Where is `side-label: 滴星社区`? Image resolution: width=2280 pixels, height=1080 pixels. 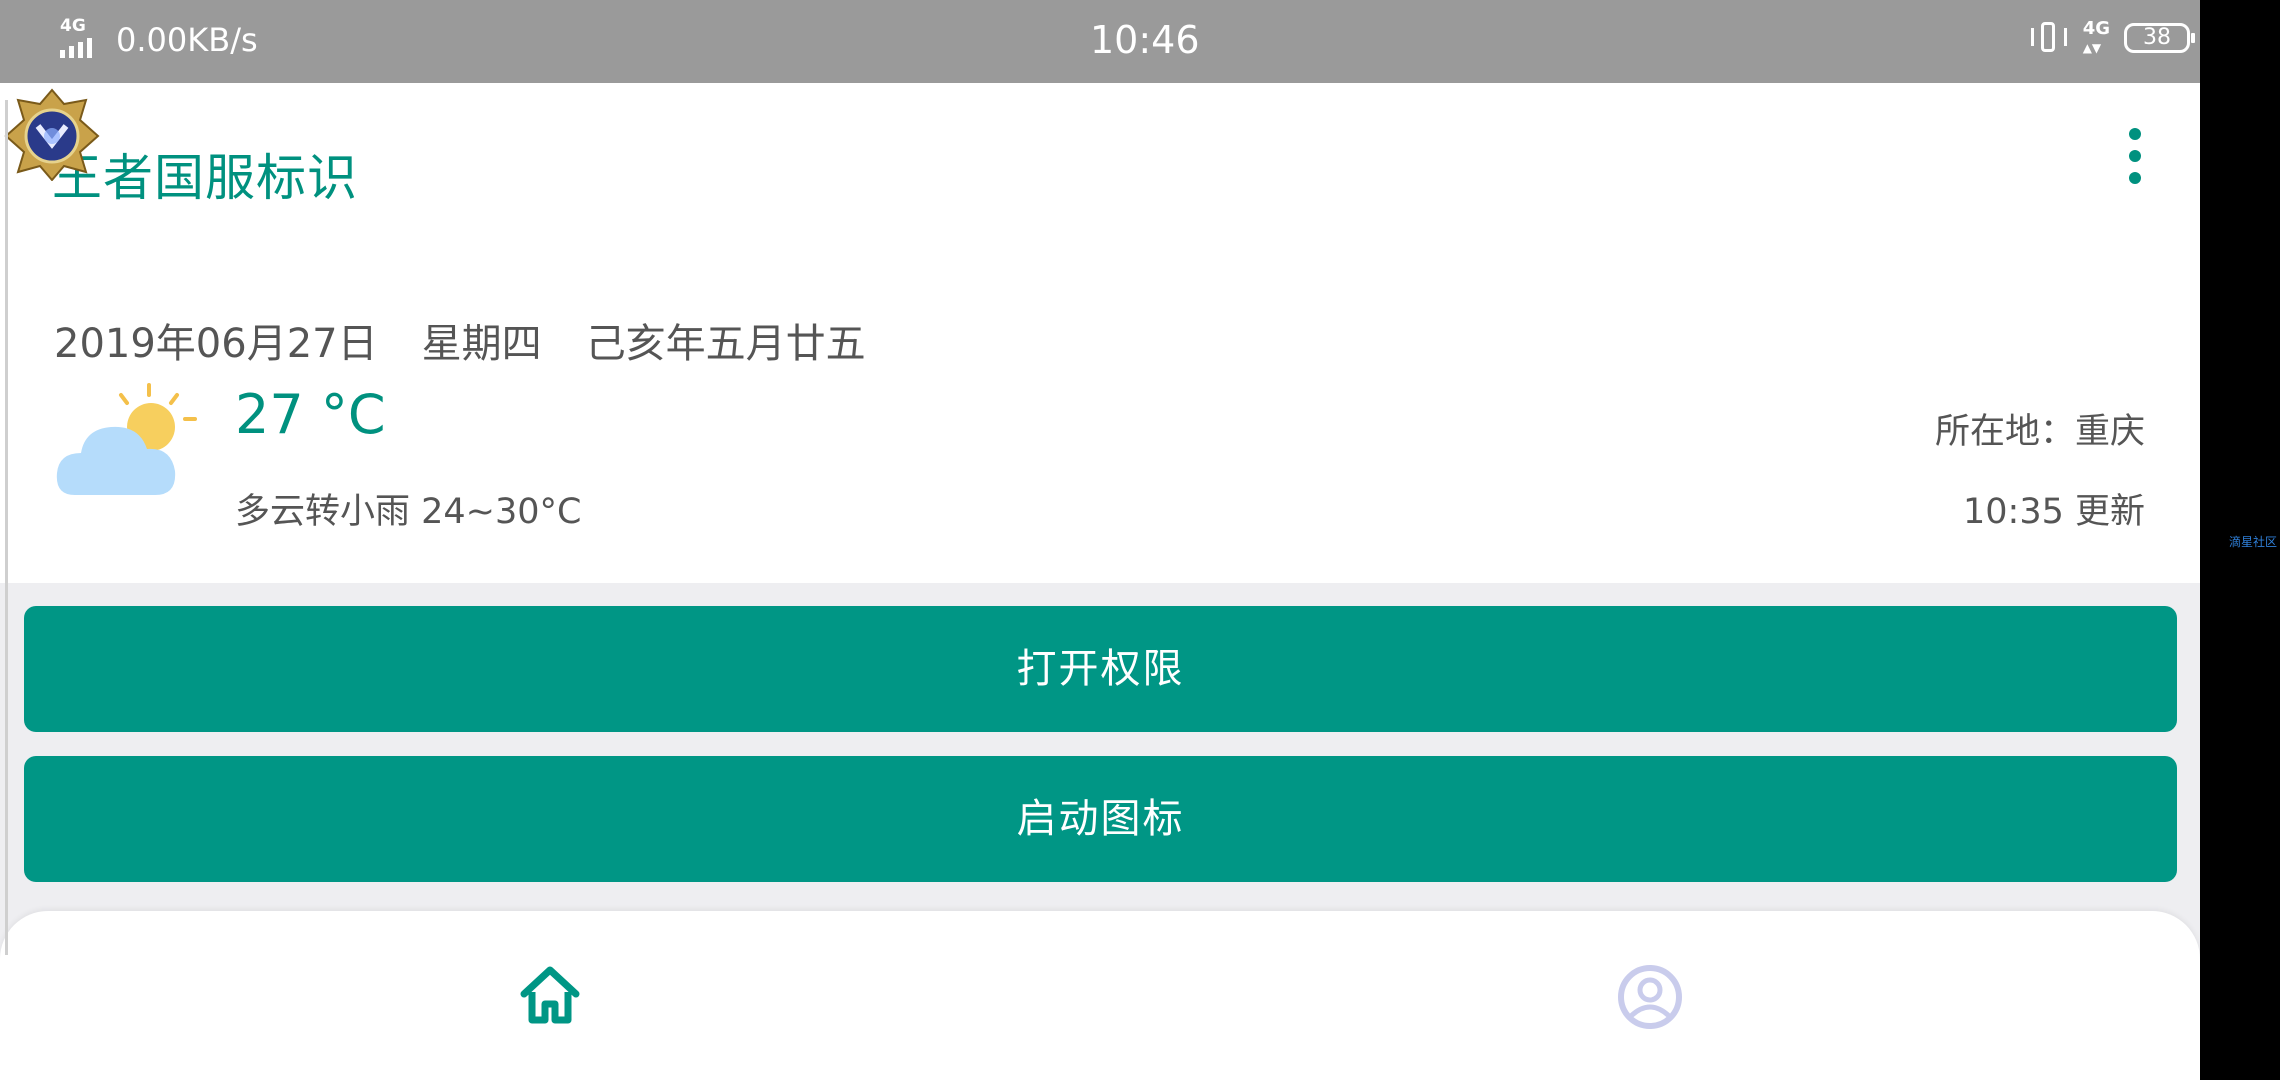 side-label: 滴星社区 is located at coordinates (2253, 542).